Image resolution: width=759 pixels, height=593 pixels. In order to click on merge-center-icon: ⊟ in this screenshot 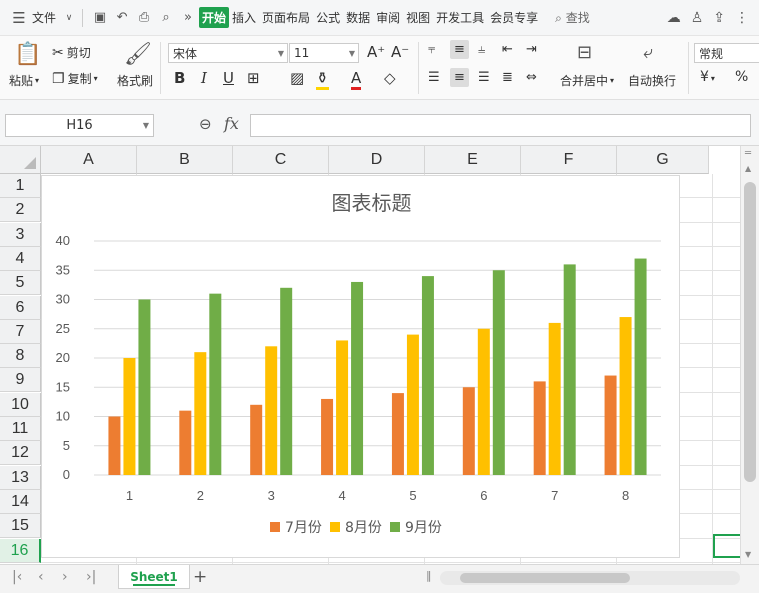, I will do `click(584, 52)`.